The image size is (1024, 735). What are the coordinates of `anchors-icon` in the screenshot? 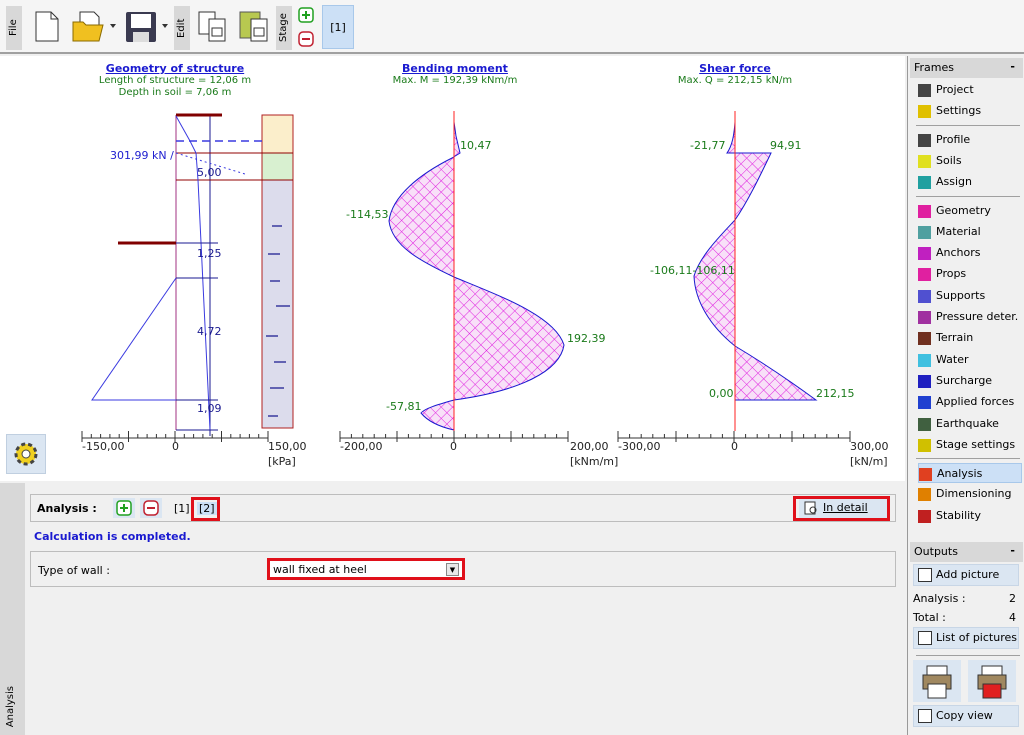 It's located at (924, 254).